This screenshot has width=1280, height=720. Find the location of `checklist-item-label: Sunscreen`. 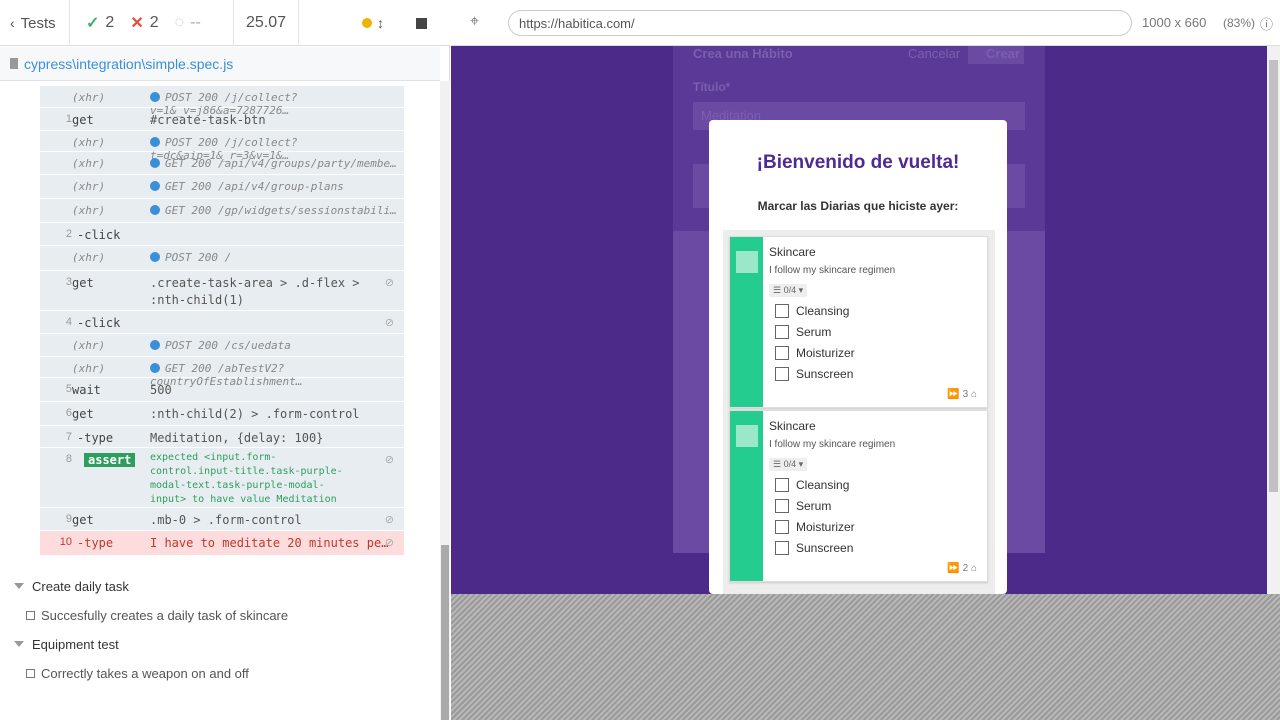

checklist-item-label: Sunscreen is located at coordinates (825, 374).